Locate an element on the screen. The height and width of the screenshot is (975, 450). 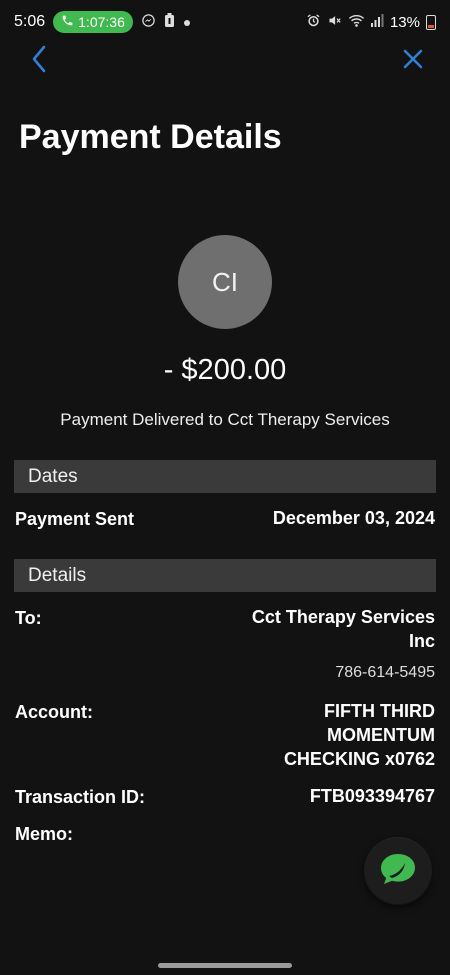
payment-sent-value: December 03, 2024 is located at coordinates (353, 518).